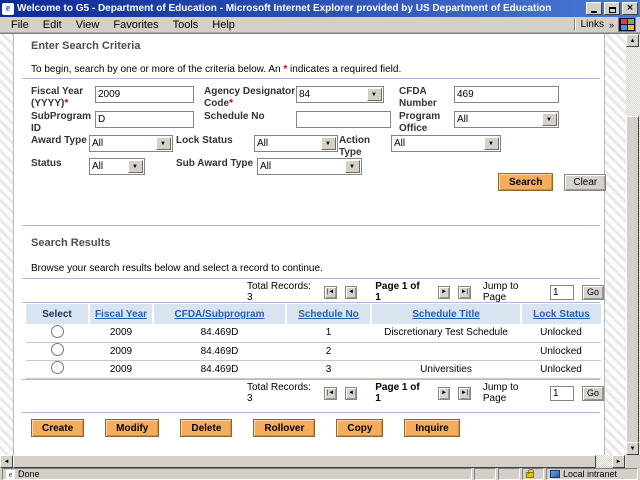 The width and height of the screenshot is (640, 480). What do you see at coordinates (328, 333) in the screenshot?
I see `cell-schedule-no: 1` at bounding box center [328, 333].